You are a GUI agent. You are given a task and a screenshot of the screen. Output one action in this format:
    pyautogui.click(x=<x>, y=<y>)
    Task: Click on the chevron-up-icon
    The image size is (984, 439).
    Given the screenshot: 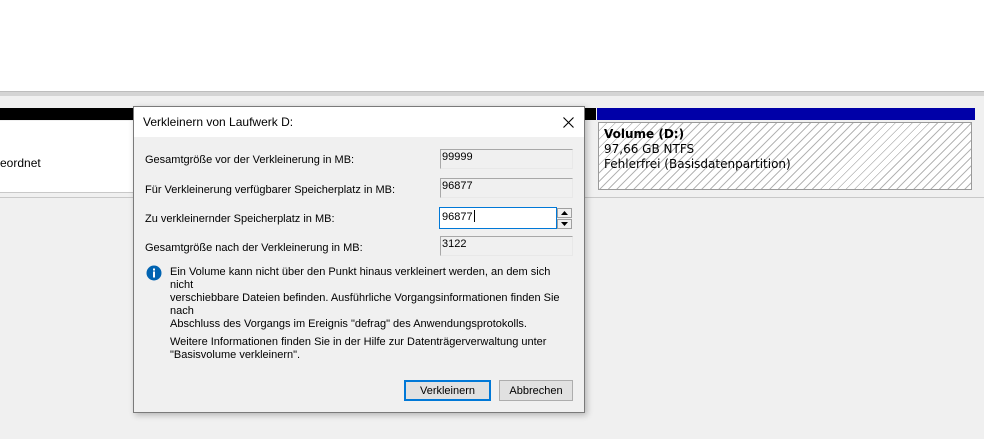 What is the action you would take?
    pyautogui.click(x=564, y=213)
    